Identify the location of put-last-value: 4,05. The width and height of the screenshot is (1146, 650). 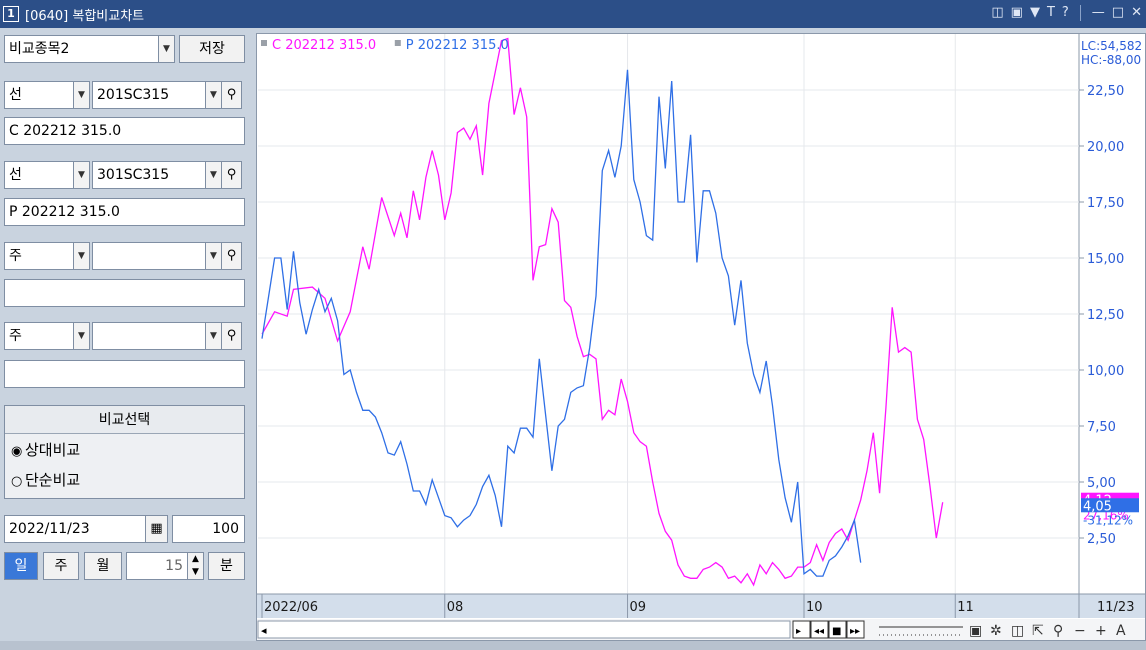
(1097, 506).